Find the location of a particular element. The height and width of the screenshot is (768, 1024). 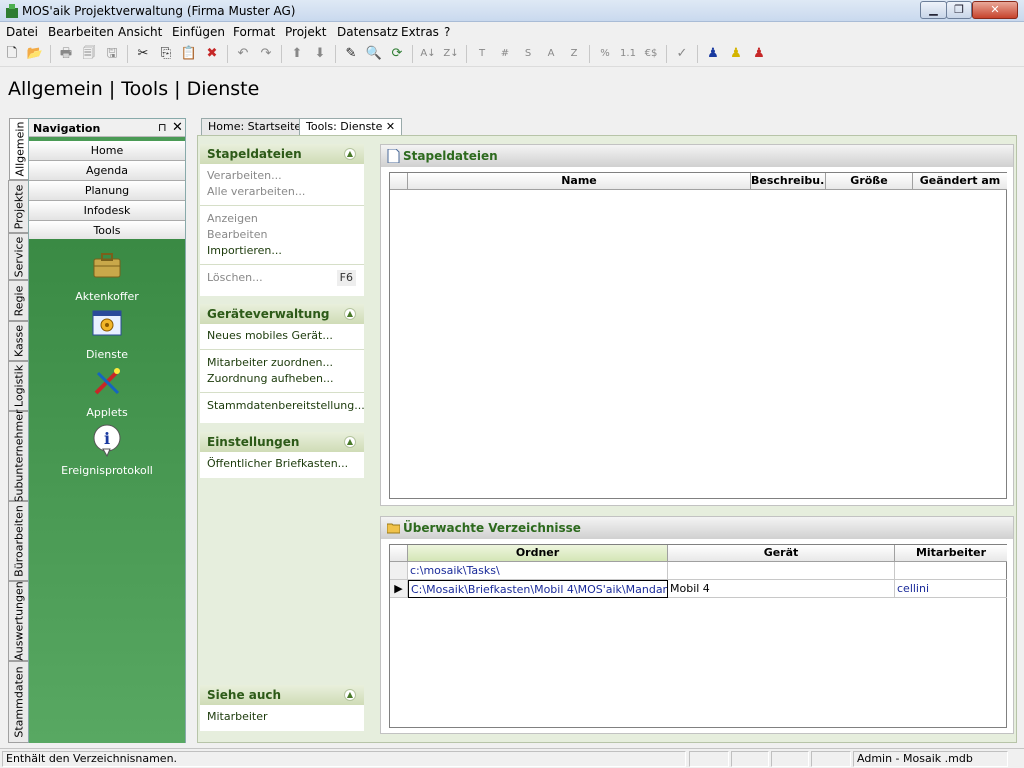

row-selector is located at coordinates (399, 571).